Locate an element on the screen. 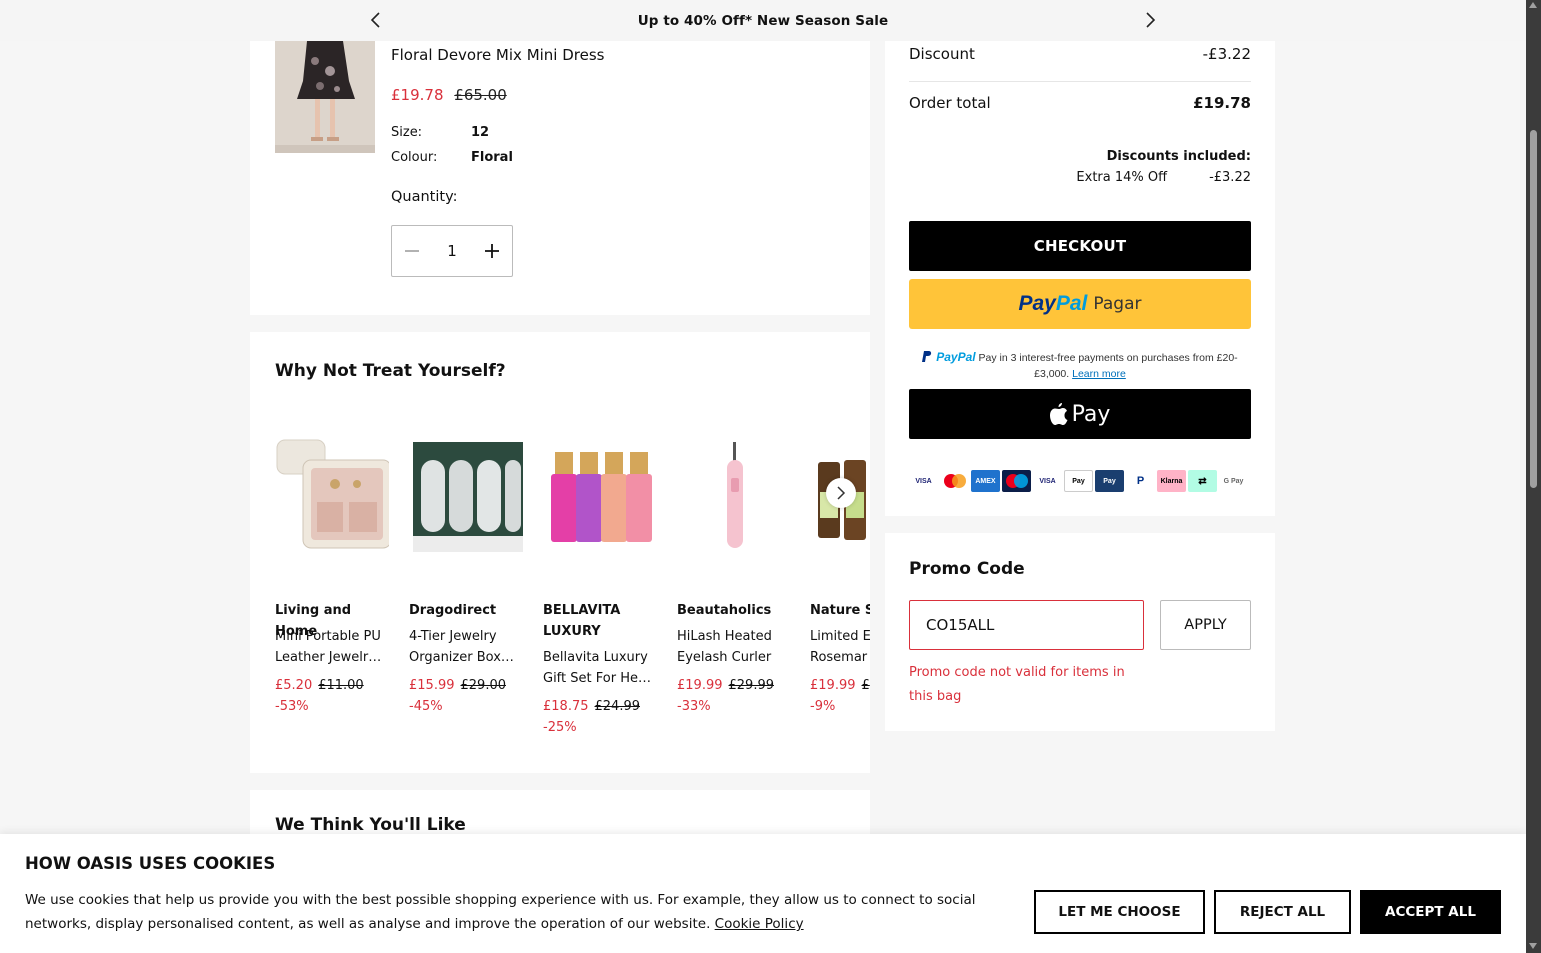 The image size is (1541, 953). product-tile: Nature S Limited E Rosemar £19.99 £ -9% is located at coordinates (840, 582).